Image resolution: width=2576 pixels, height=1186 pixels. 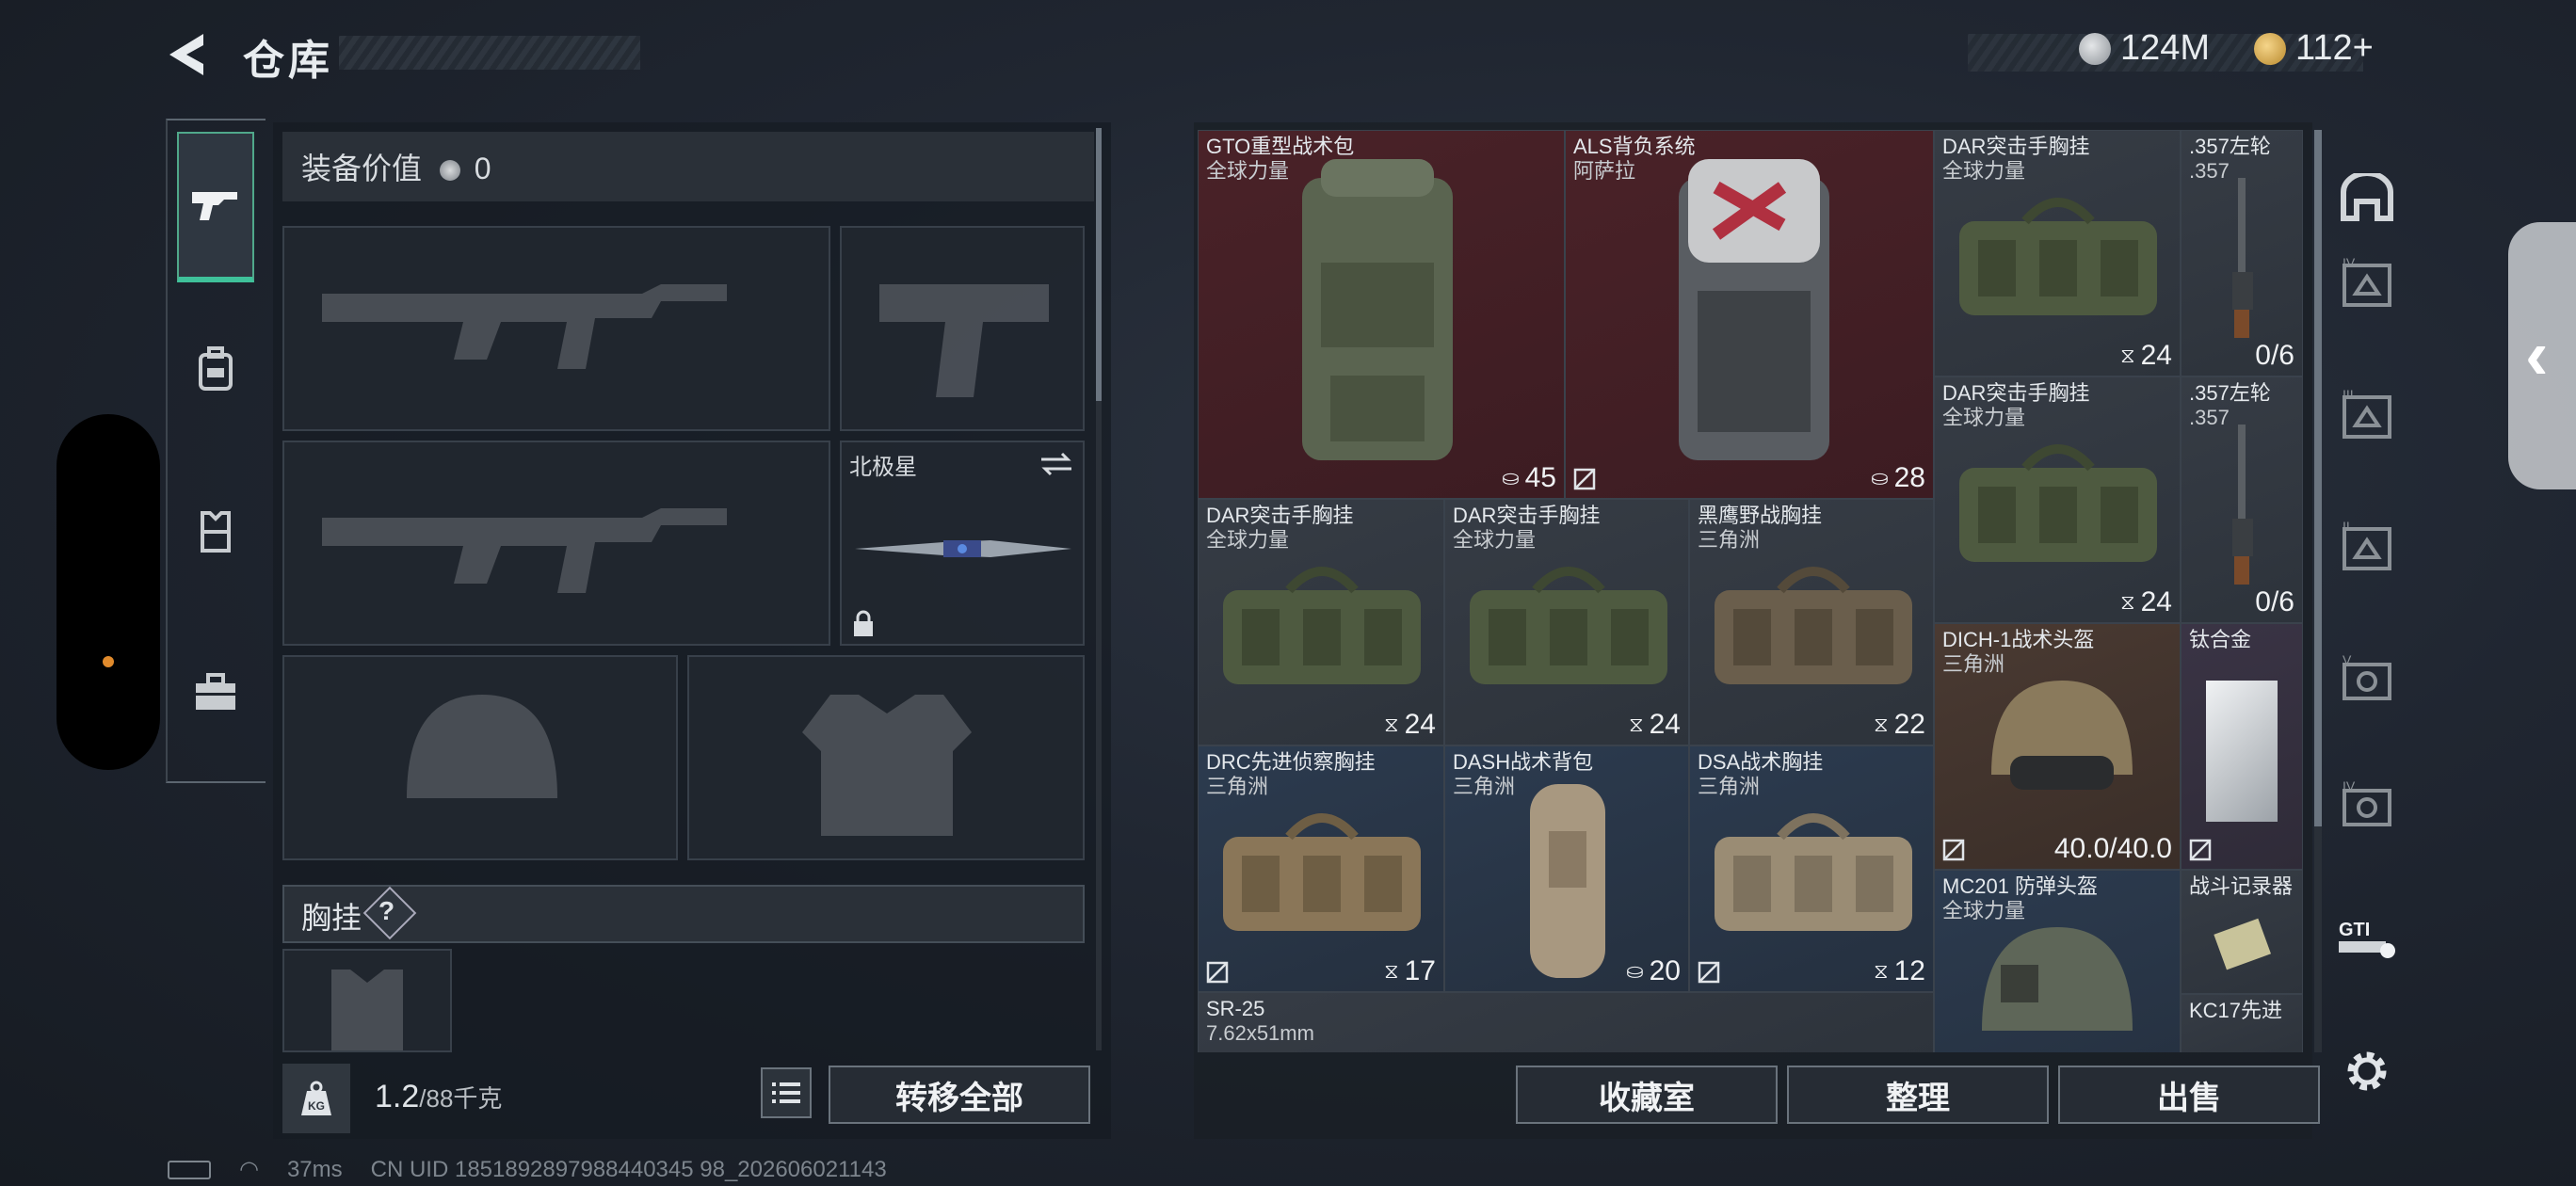 I want to click on inventory-item: GTO重型战术包 全球力量 ⛀ 45, so click(x=1381, y=314).